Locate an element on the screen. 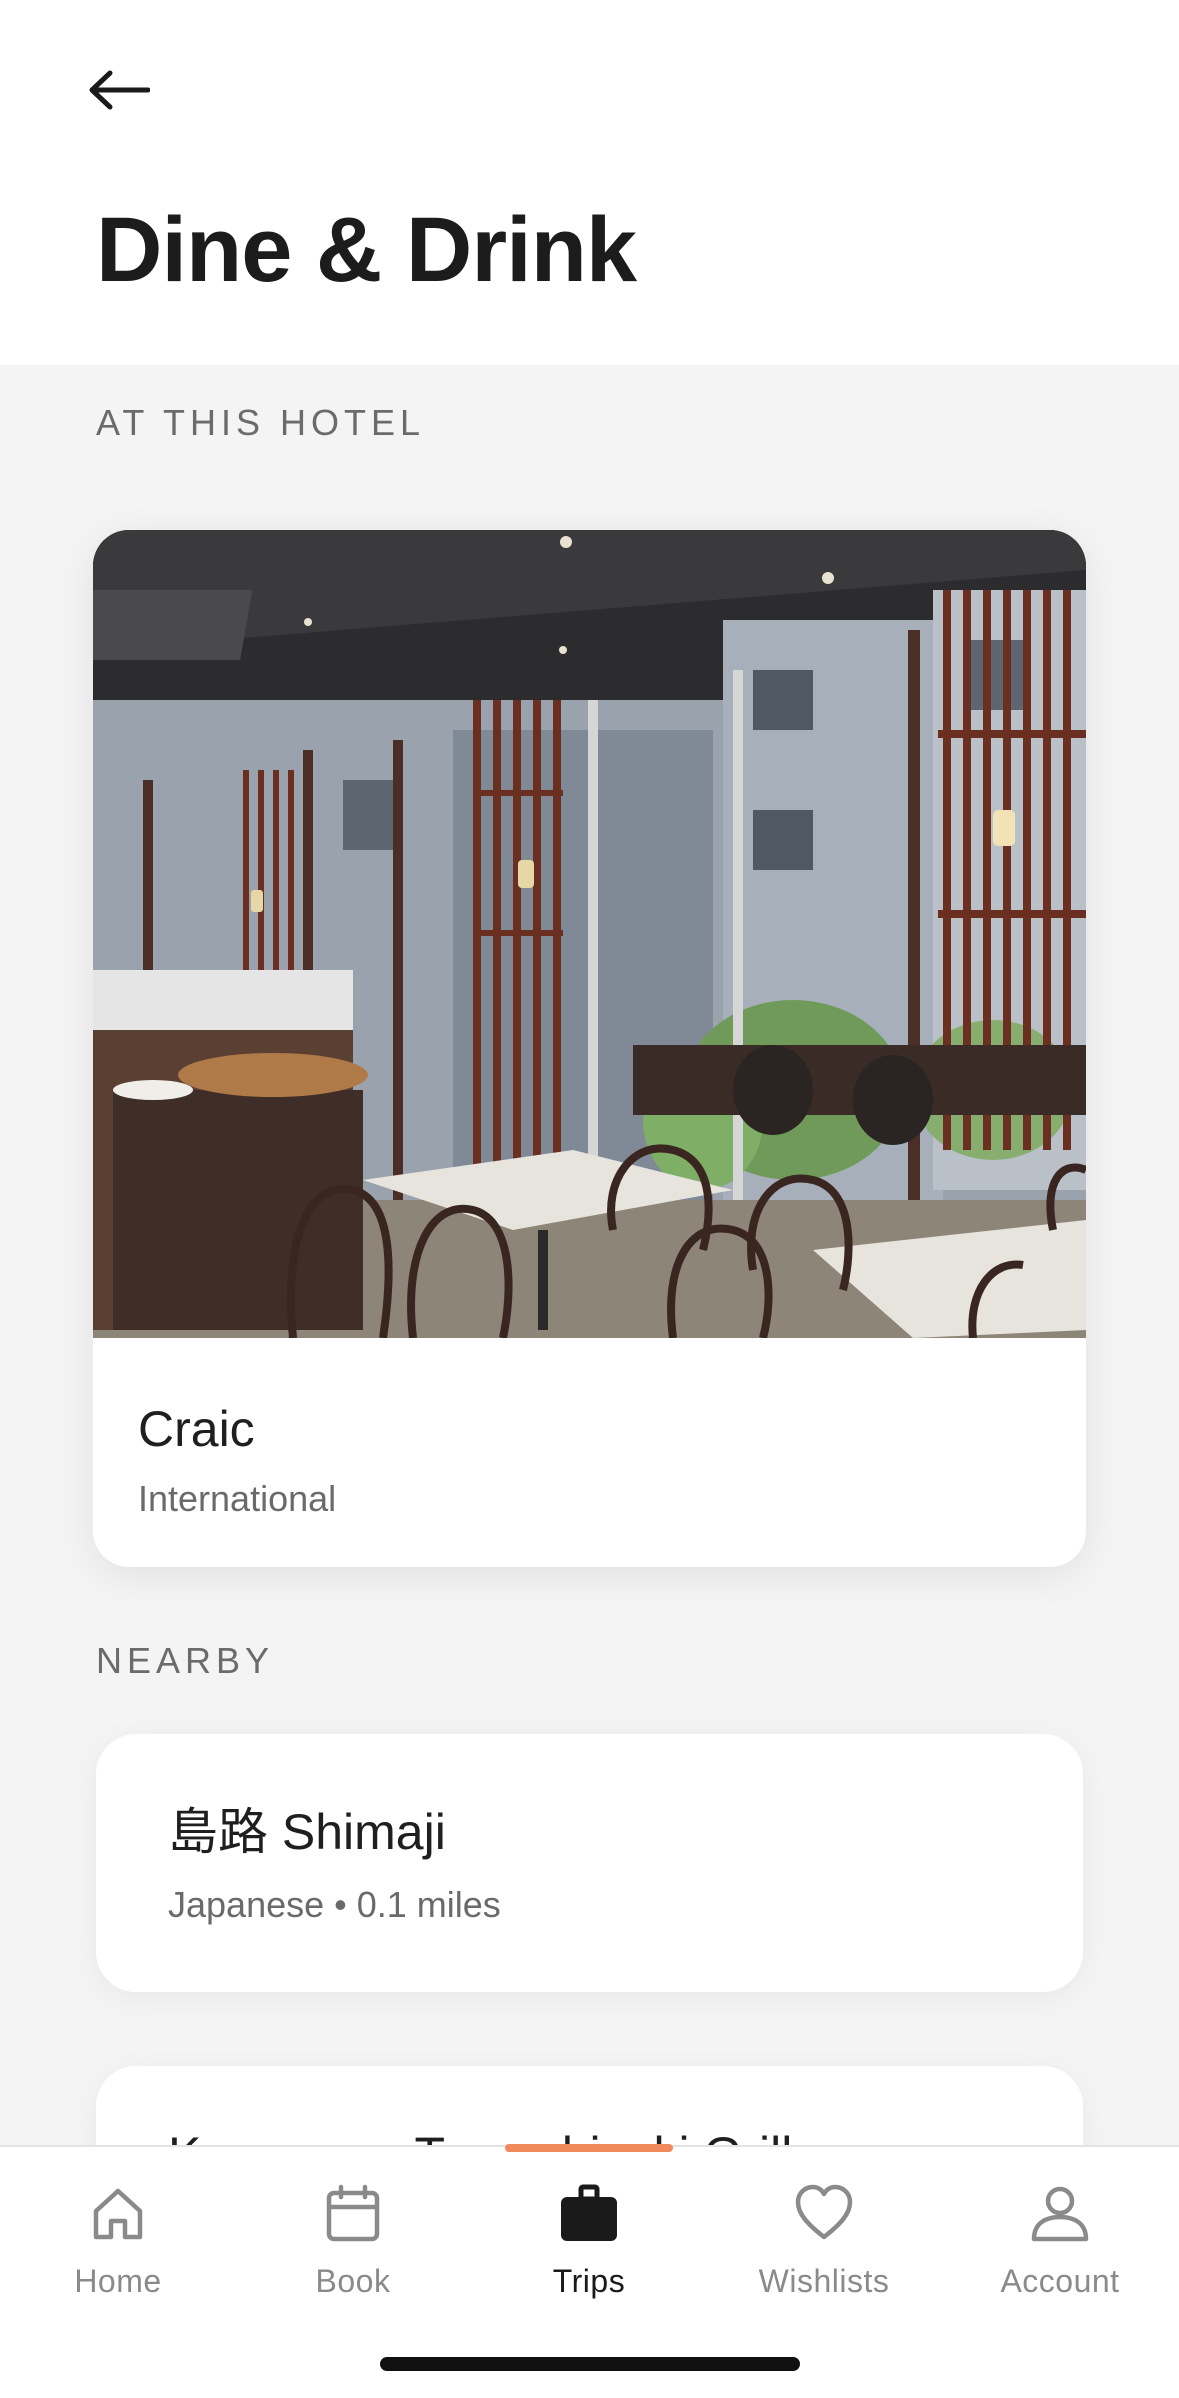 The height and width of the screenshot is (2398, 1179). tab-book: Book is located at coordinates (353, 2252).